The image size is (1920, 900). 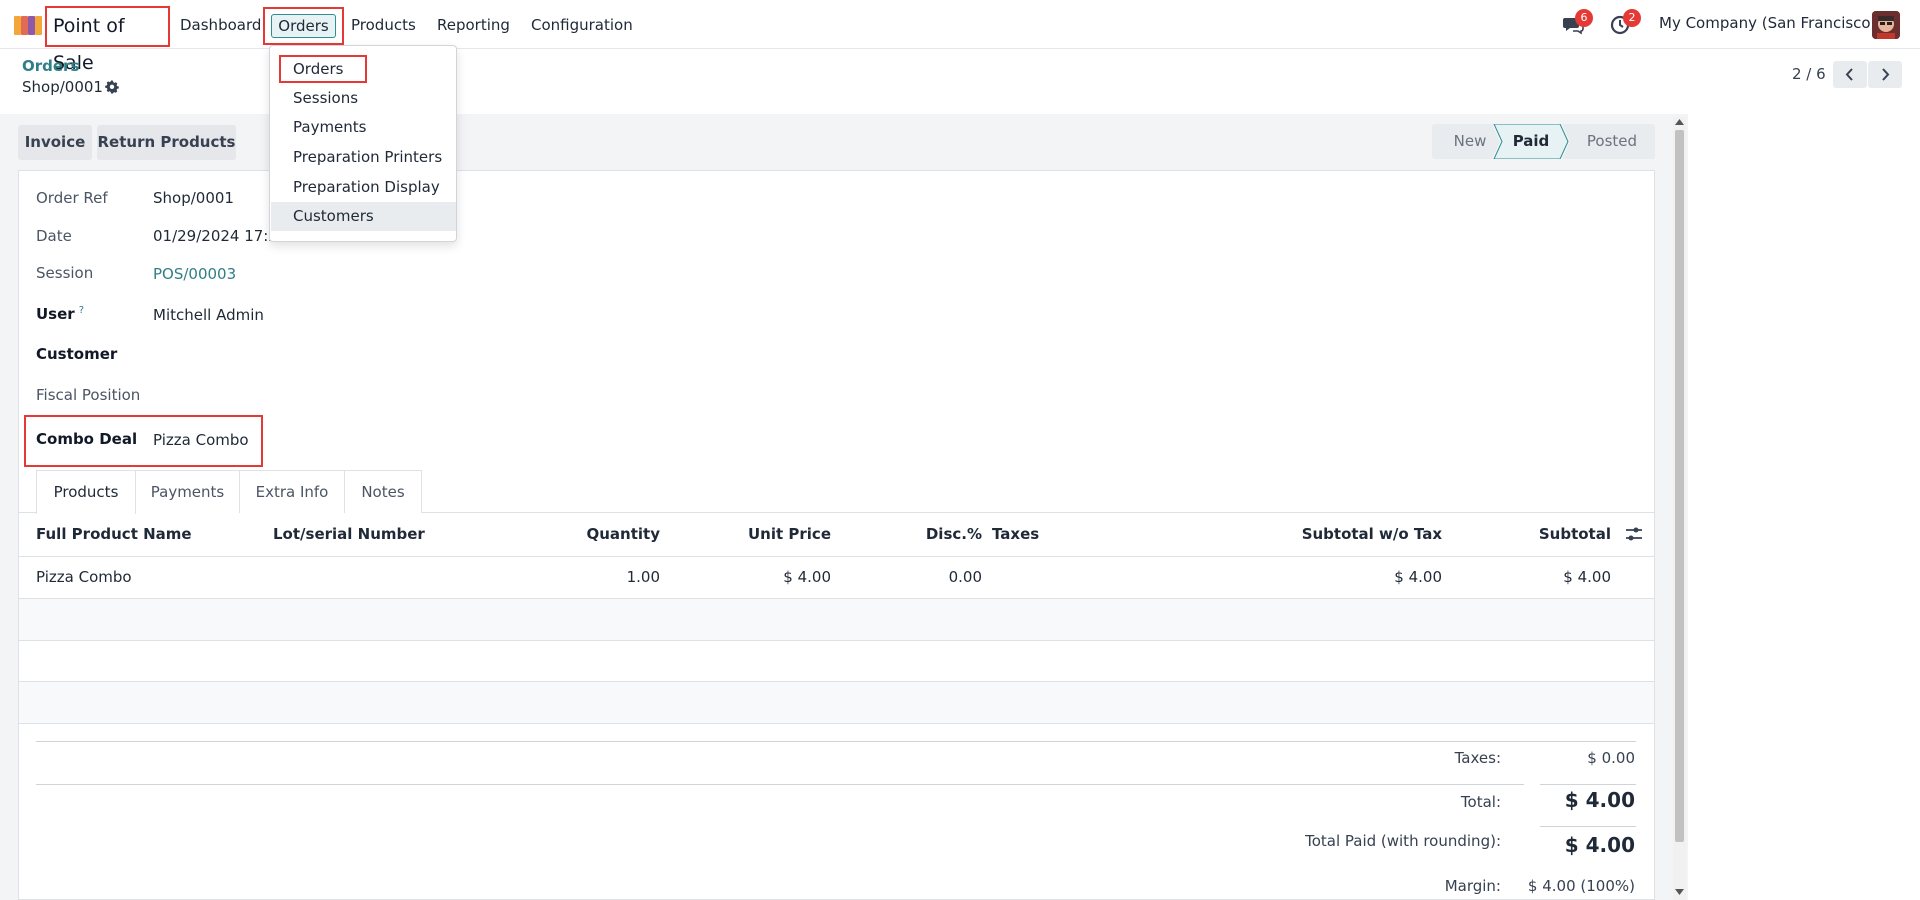 I want to click on nav-products: Products, so click(x=383, y=25).